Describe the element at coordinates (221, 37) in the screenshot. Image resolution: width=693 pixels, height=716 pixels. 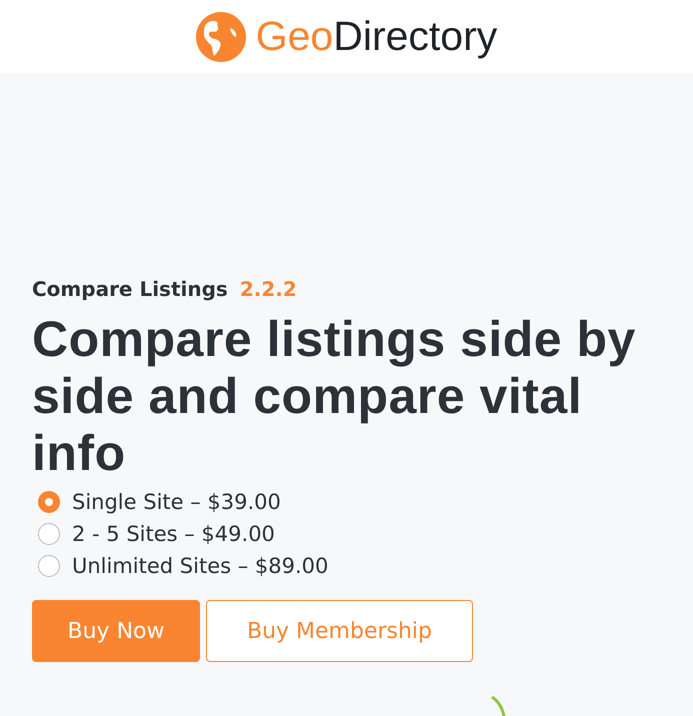
I see `globe-icon` at that location.